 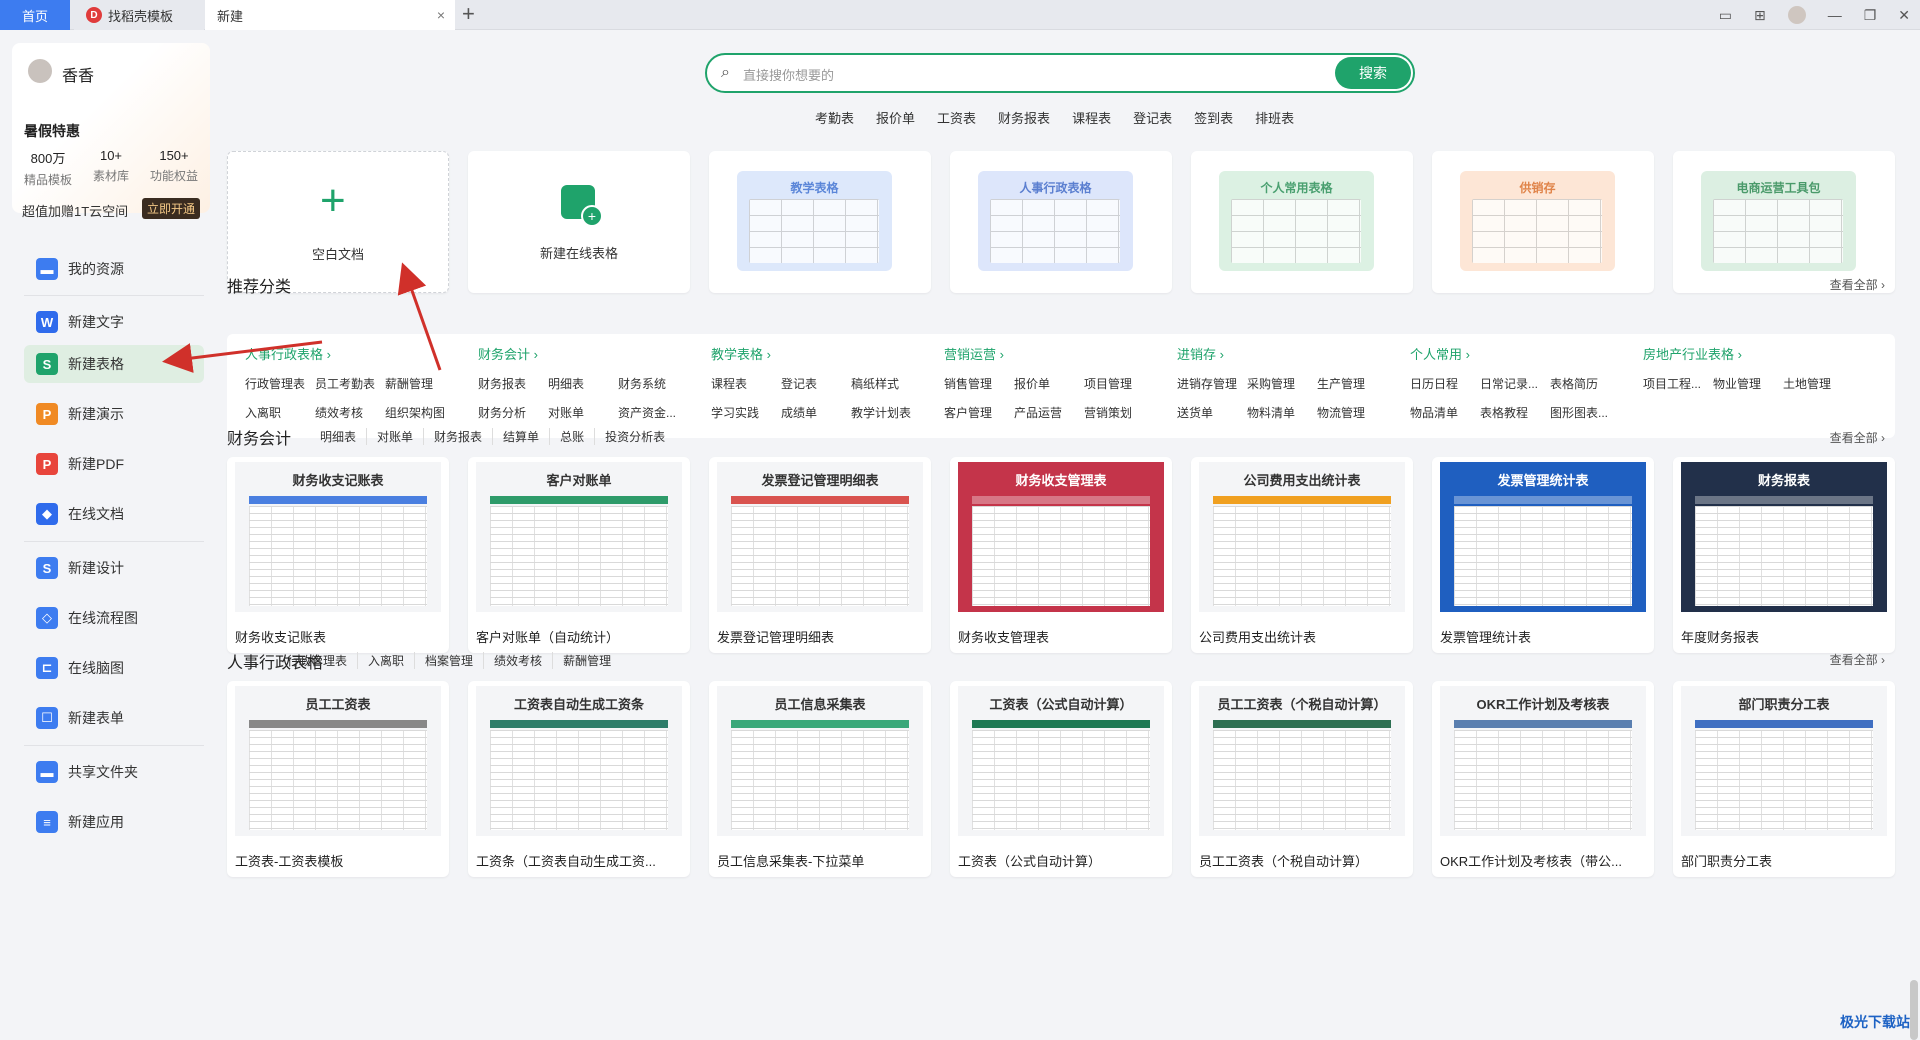 I want to click on template-card: 员工工资表 工资表-工资表模板, so click(x=338, y=779).